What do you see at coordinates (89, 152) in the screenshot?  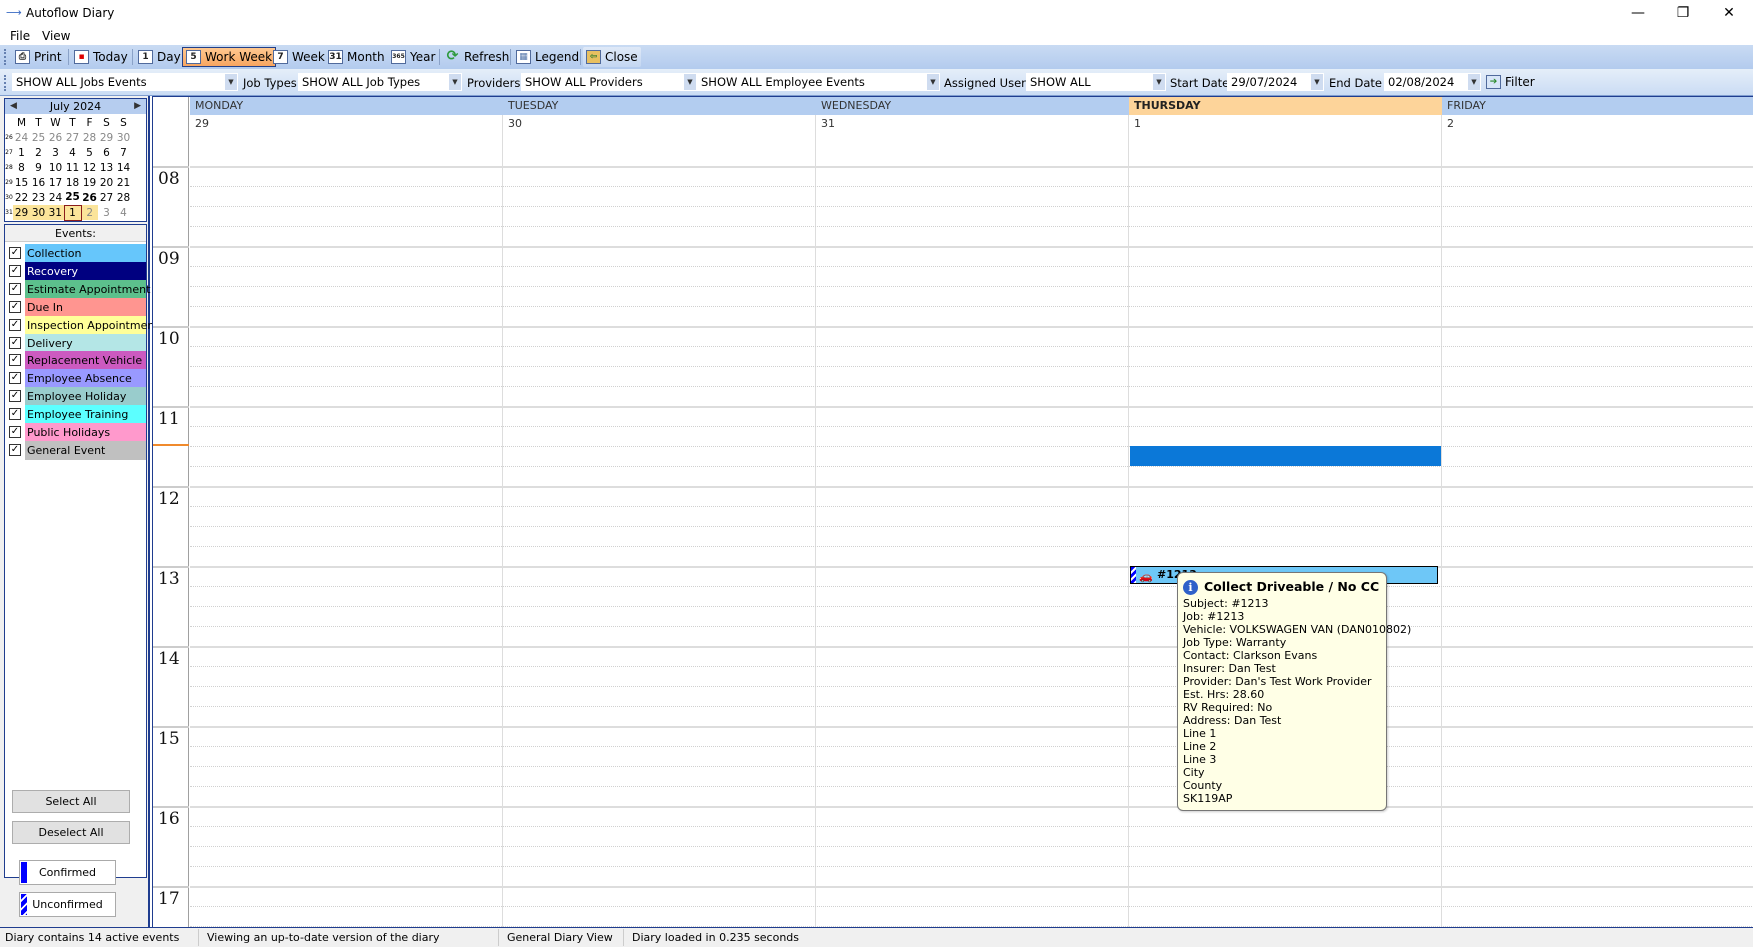 I see `calendar-day: 5` at bounding box center [89, 152].